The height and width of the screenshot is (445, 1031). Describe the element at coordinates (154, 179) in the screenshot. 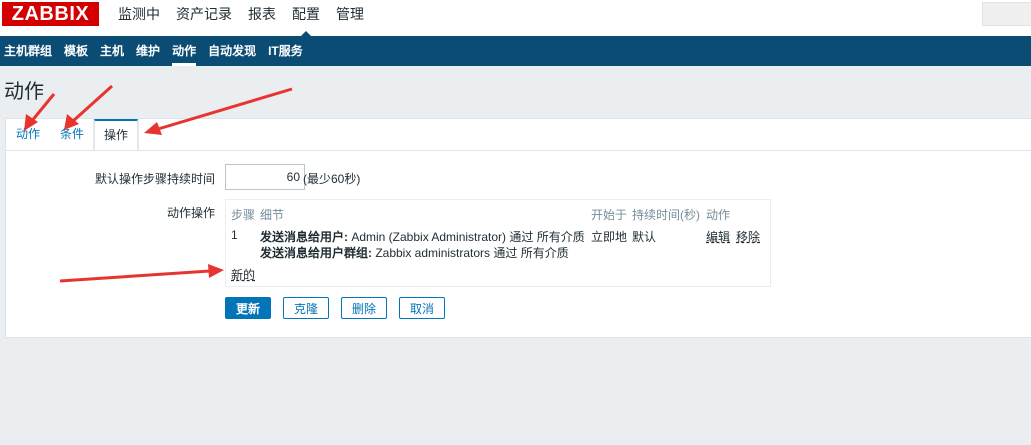

I see `duration-label: 默认操作步骤持续时间` at that location.